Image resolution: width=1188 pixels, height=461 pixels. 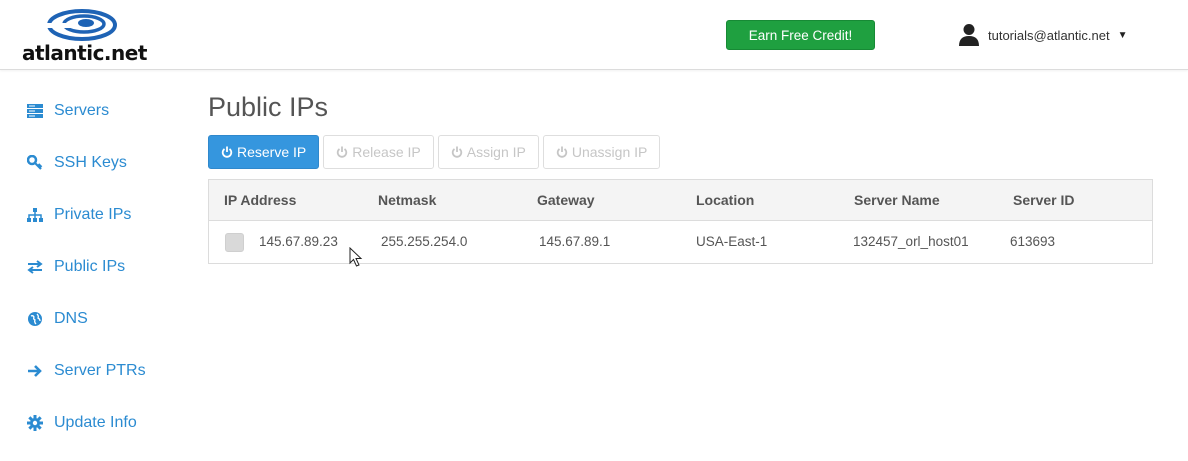 What do you see at coordinates (1122, 35) in the screenshot?
I see `chevron-down-icon: ▼` at bounding box center [1122, 35].